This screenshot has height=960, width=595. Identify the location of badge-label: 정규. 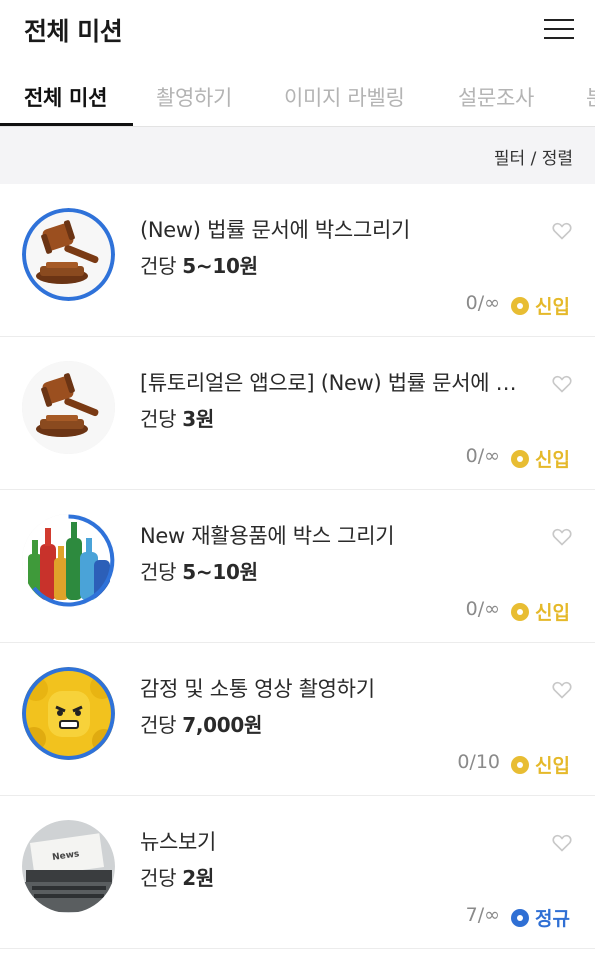
(552, 919).